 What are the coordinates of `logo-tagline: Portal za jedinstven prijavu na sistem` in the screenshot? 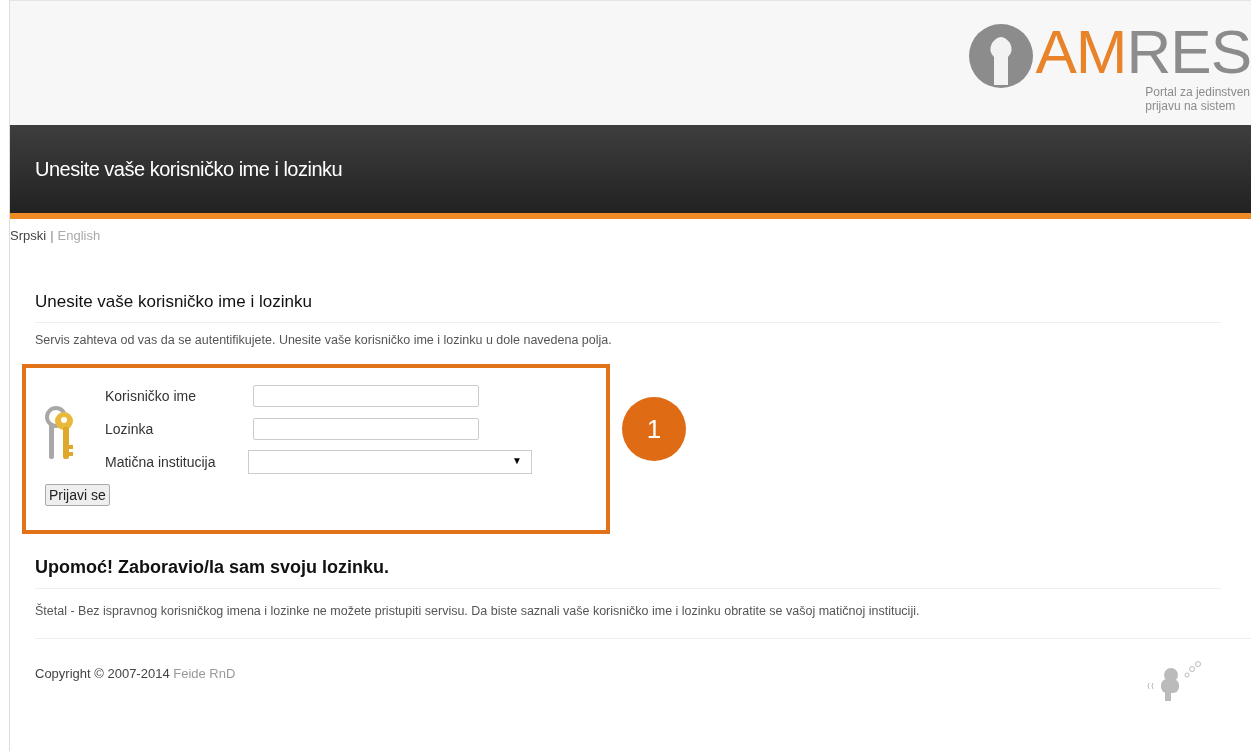 It's located at (1198, 99).